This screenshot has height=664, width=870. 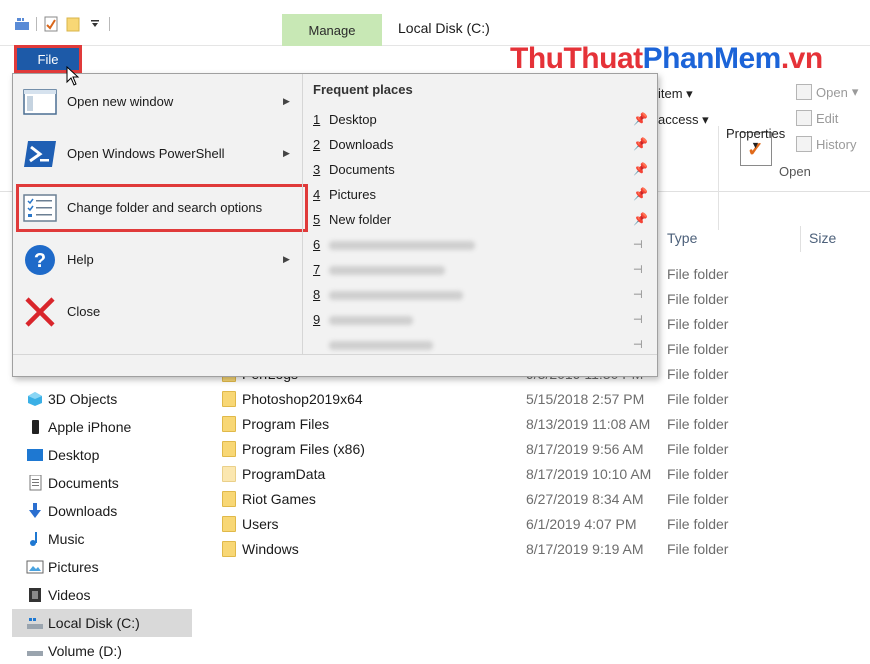 I want to click on file-name: Users, so click(x=260, y=524).